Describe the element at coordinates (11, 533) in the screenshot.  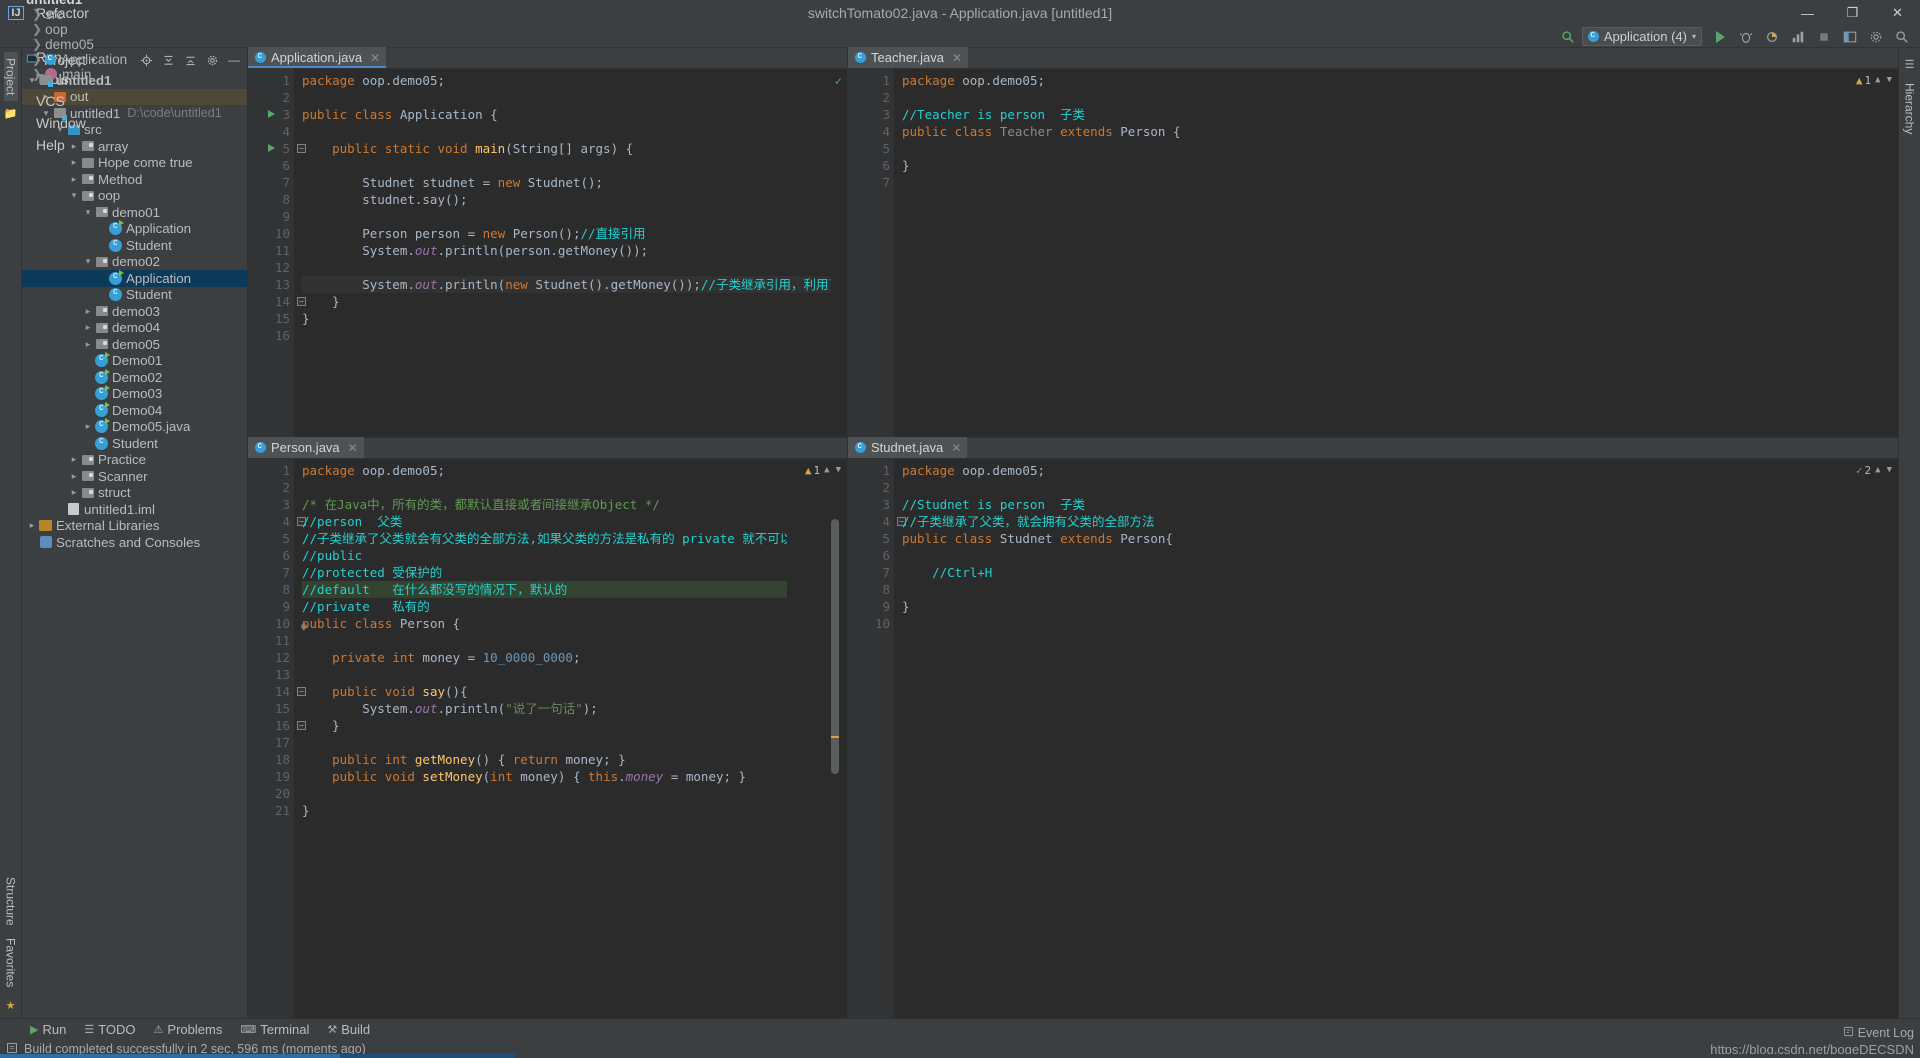
I see `left-tool-rail: Project 📁 Structure Favorites ★` at that location.